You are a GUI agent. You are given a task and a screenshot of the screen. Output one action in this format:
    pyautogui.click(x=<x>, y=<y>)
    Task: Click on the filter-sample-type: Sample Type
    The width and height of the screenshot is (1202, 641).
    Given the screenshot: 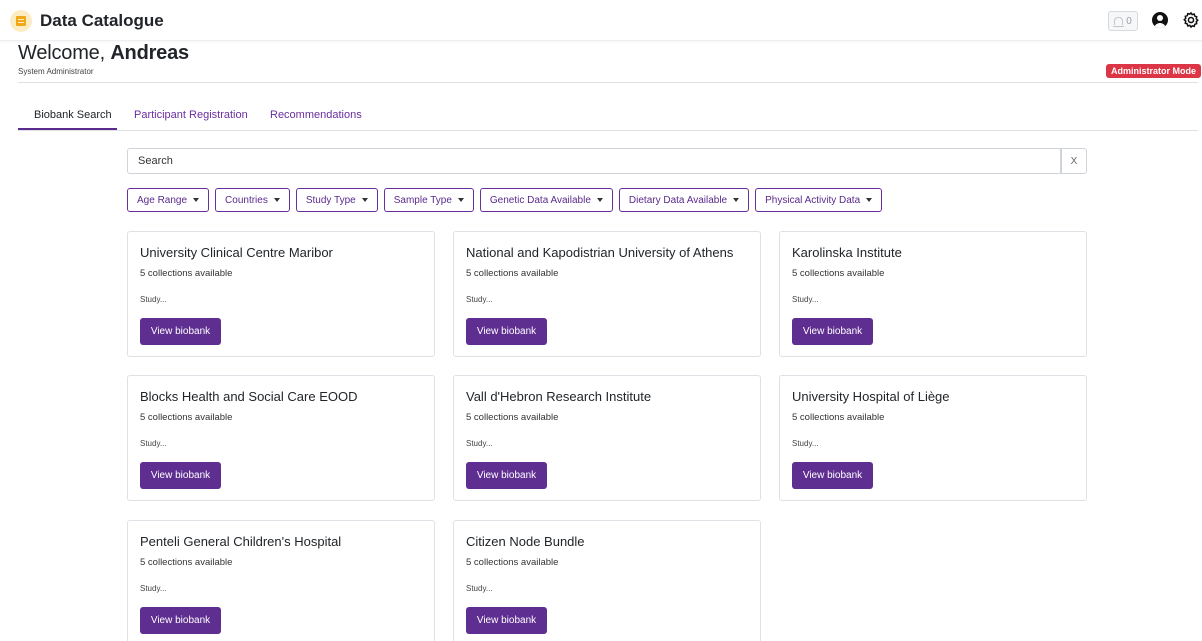 What is the action you would take?
    pyautogui.click(x=428, y=200)
    